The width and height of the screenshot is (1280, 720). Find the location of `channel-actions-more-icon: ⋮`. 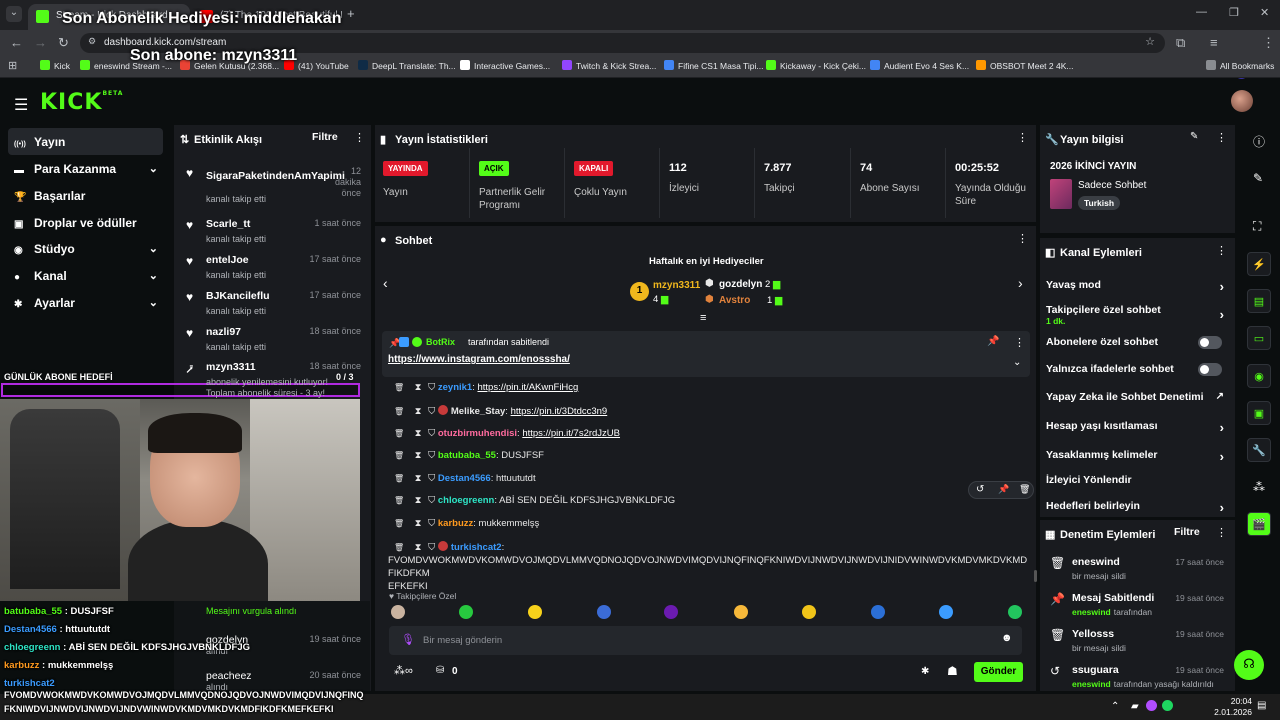

channel-actions-more-icon: ⋮ is located at coordinates (1221, 250).